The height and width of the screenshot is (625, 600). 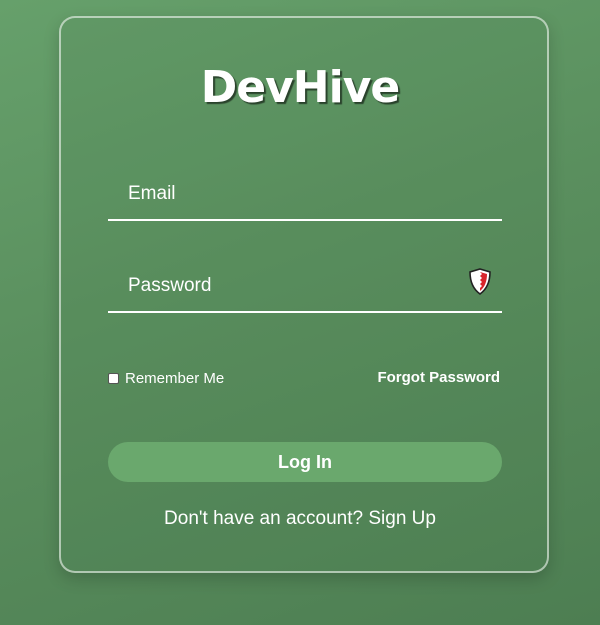 I want to click on remember-me-checkbox, so click(x=113, y=378).